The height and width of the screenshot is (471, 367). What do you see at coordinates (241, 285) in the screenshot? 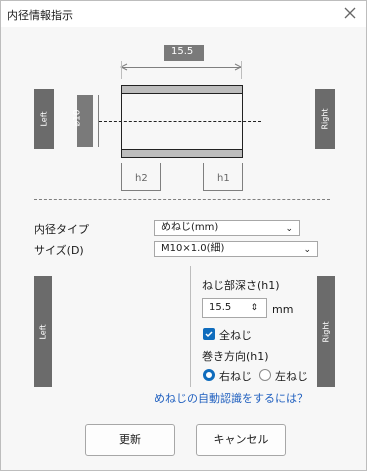
I see `depth-label: ねじ部深さ(h1)` at bounding box center [241, 285].